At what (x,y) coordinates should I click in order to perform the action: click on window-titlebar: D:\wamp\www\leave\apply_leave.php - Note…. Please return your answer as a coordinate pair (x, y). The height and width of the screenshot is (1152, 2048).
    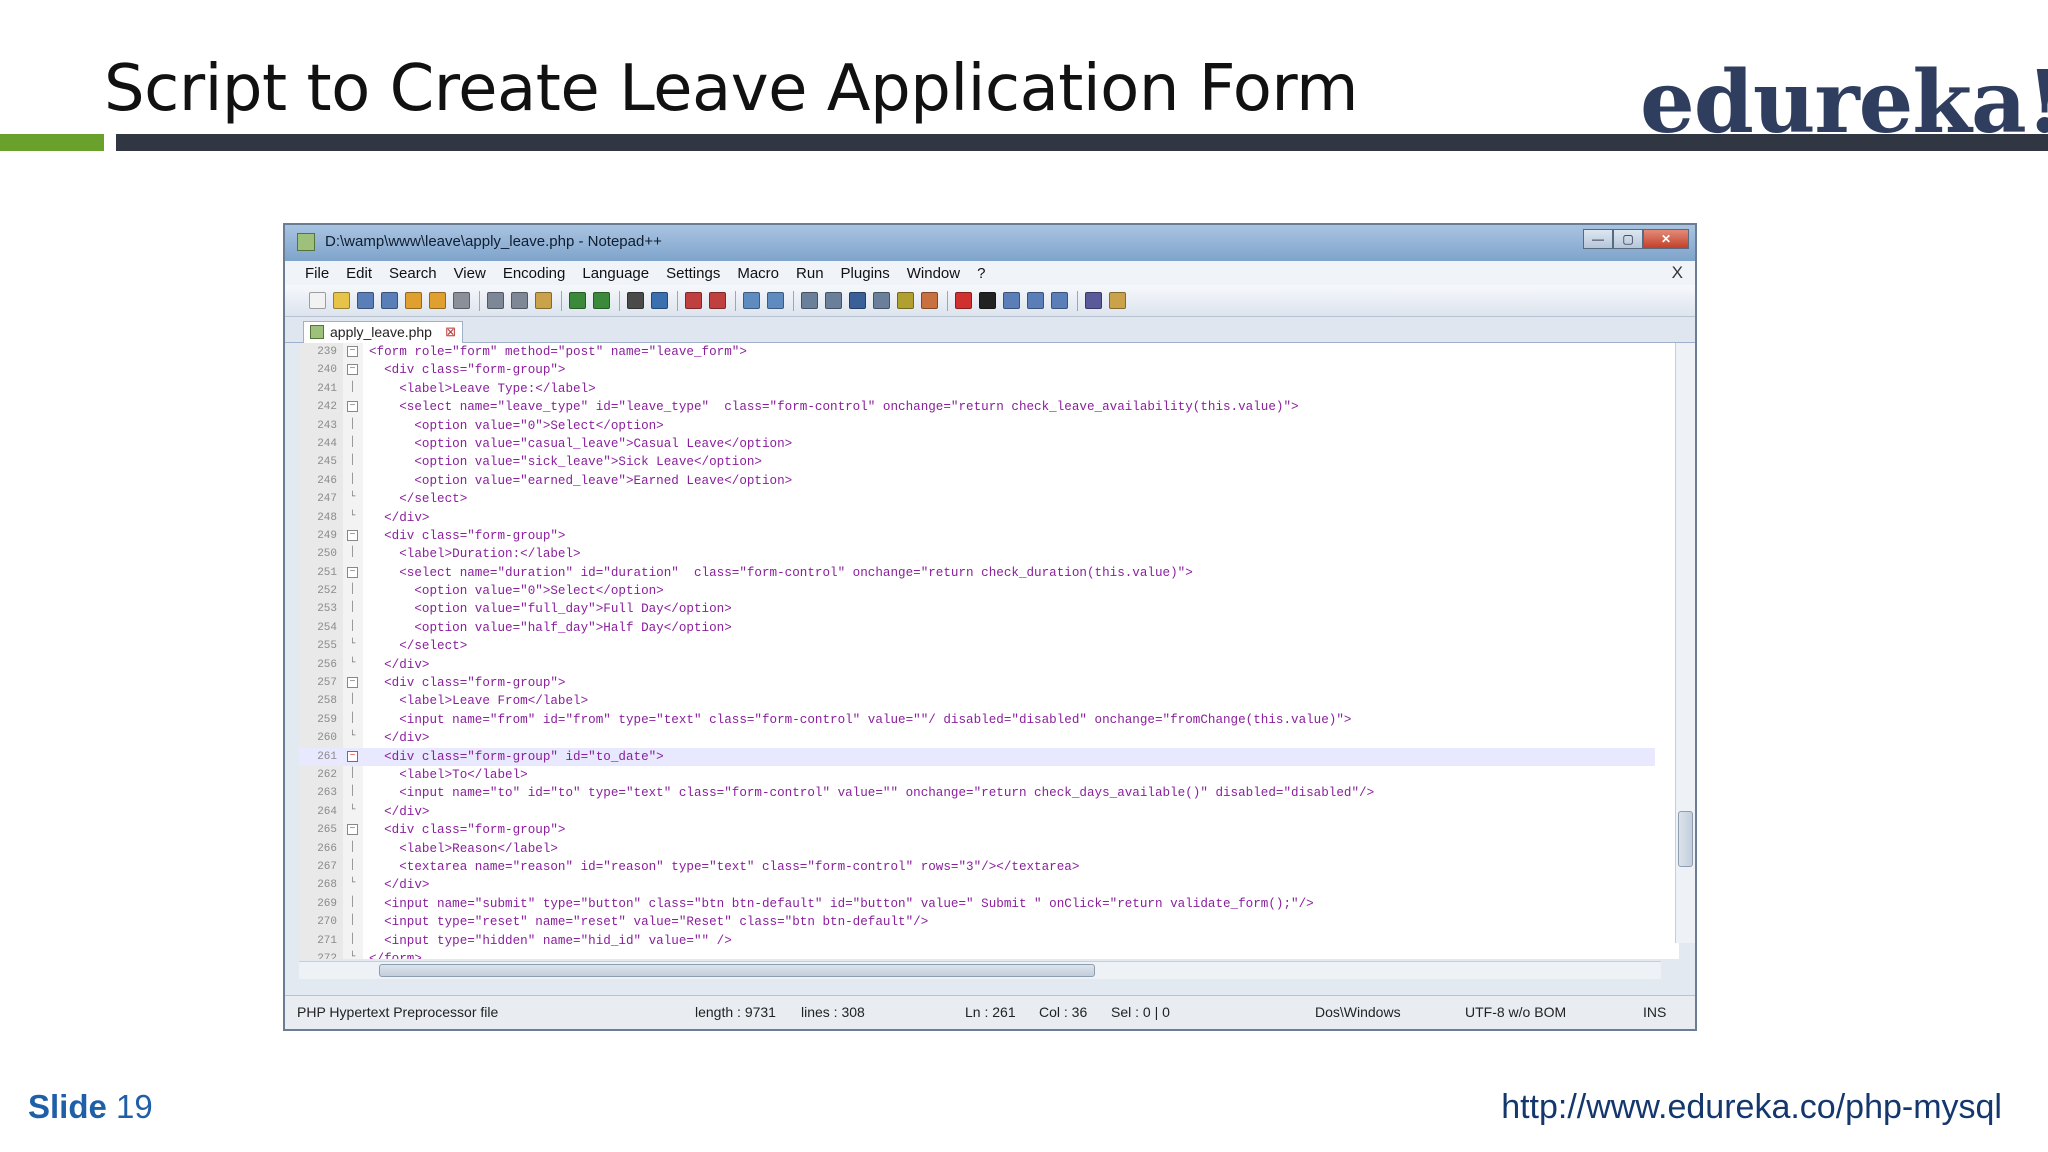
    Looking at the image, I should click on (990, 243).